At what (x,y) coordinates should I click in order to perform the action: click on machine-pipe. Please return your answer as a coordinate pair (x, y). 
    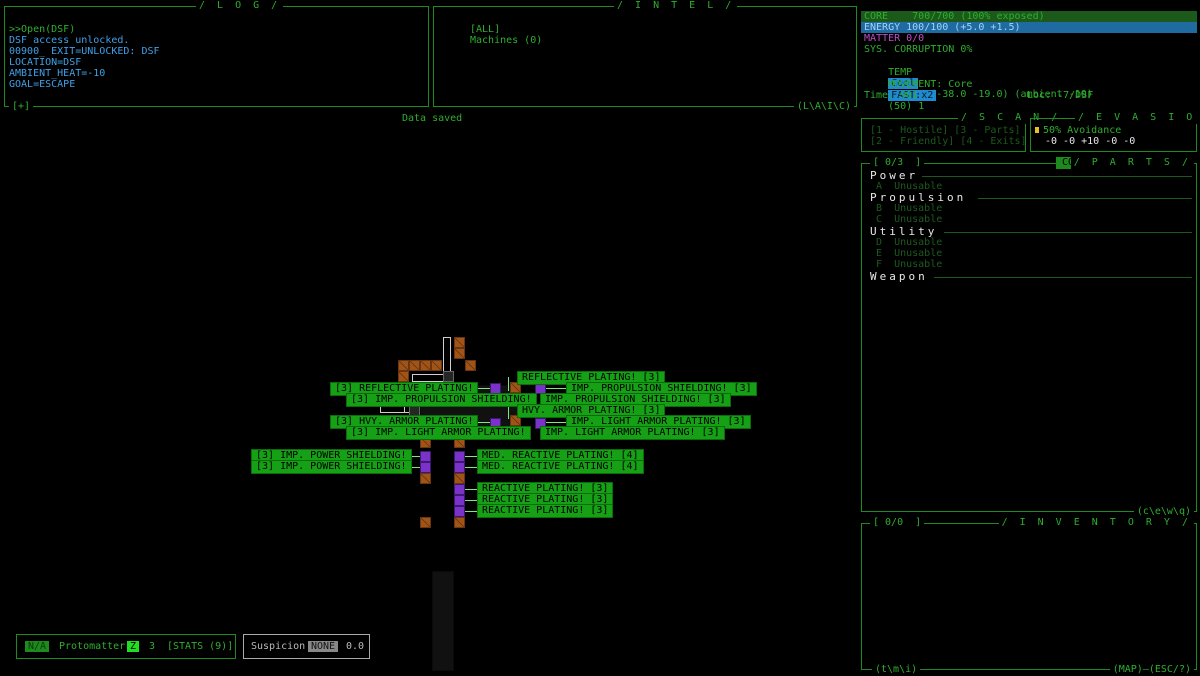
    Looking at the image, I should click on (447, 355).